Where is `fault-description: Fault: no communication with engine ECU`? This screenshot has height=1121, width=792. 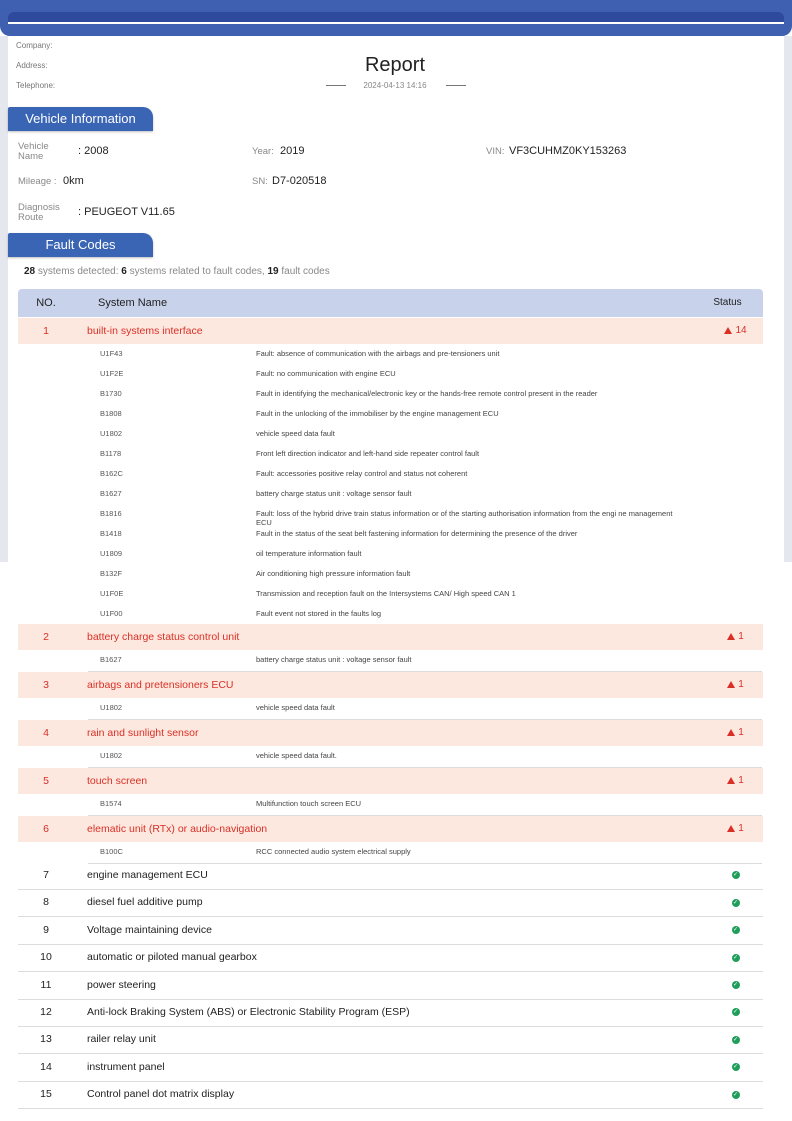 fault-description: Fault: no communication with engine ECU is located at coordinates (326, 373).